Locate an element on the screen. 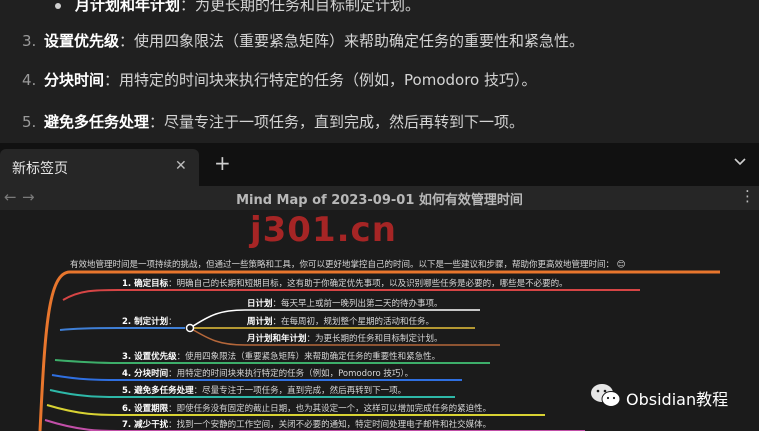 Image resolution: width=759 pixels, height=431 pixels. note-item-4: 4. 分块时间：用特定的时间块来执行特定的任务（例如，Pomodoro 技巧）。 is located at coordinates (279, 80).